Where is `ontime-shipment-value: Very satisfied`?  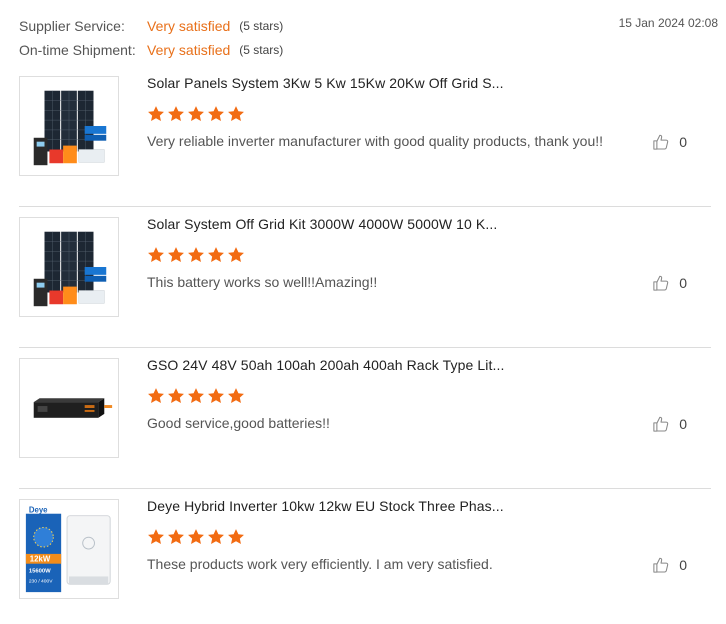 ontime-shipment-value: Very satisfied is located at coordinates (189, 50).